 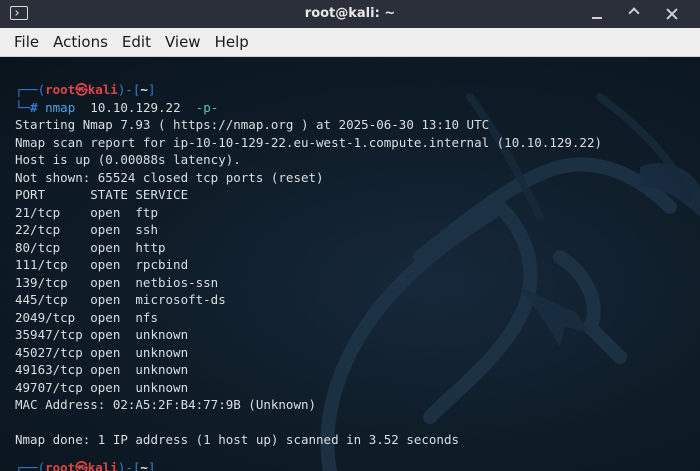 What do you see at coordinates (350, 14) in the screenshot?
I see `title-bar: root@kali: ~` at bounding box center [350, 14].